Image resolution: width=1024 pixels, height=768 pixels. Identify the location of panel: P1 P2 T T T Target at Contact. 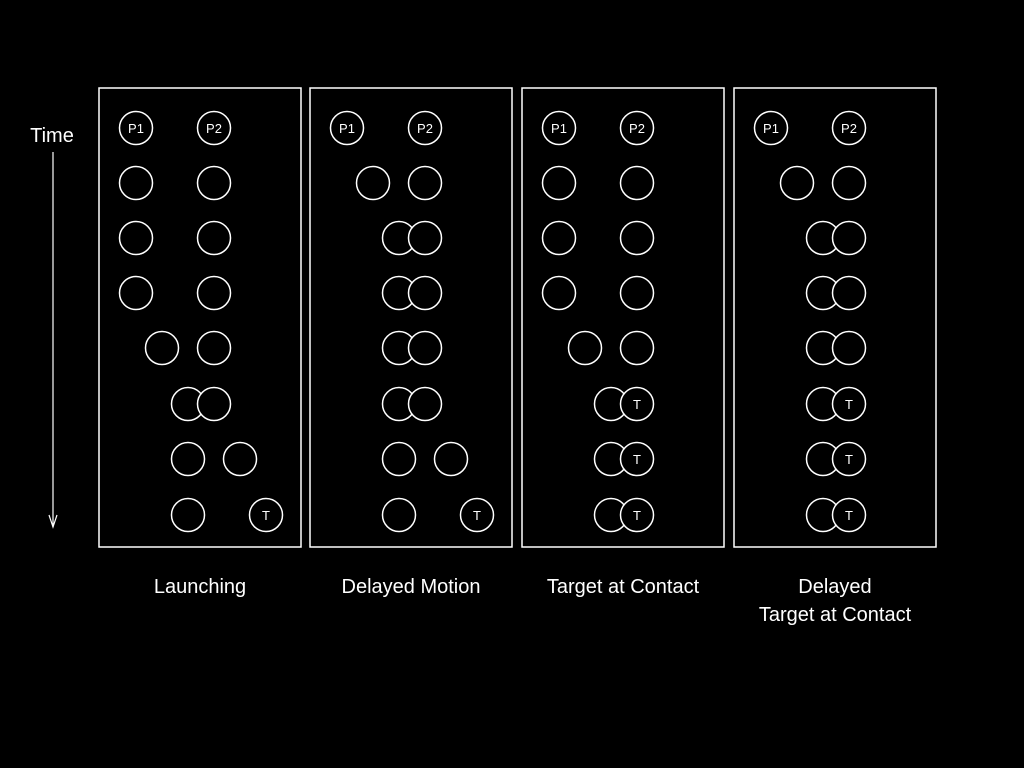
(623, 342).